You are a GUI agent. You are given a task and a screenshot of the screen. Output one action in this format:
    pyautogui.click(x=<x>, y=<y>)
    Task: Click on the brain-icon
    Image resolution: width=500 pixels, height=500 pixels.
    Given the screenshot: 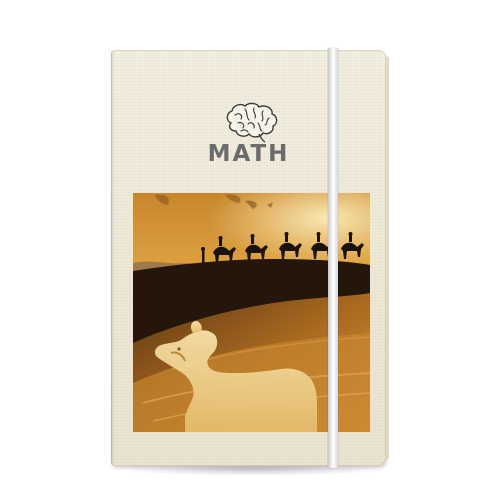 What is the action you would take?
    pyautogui.click(x=252, y=122)
    